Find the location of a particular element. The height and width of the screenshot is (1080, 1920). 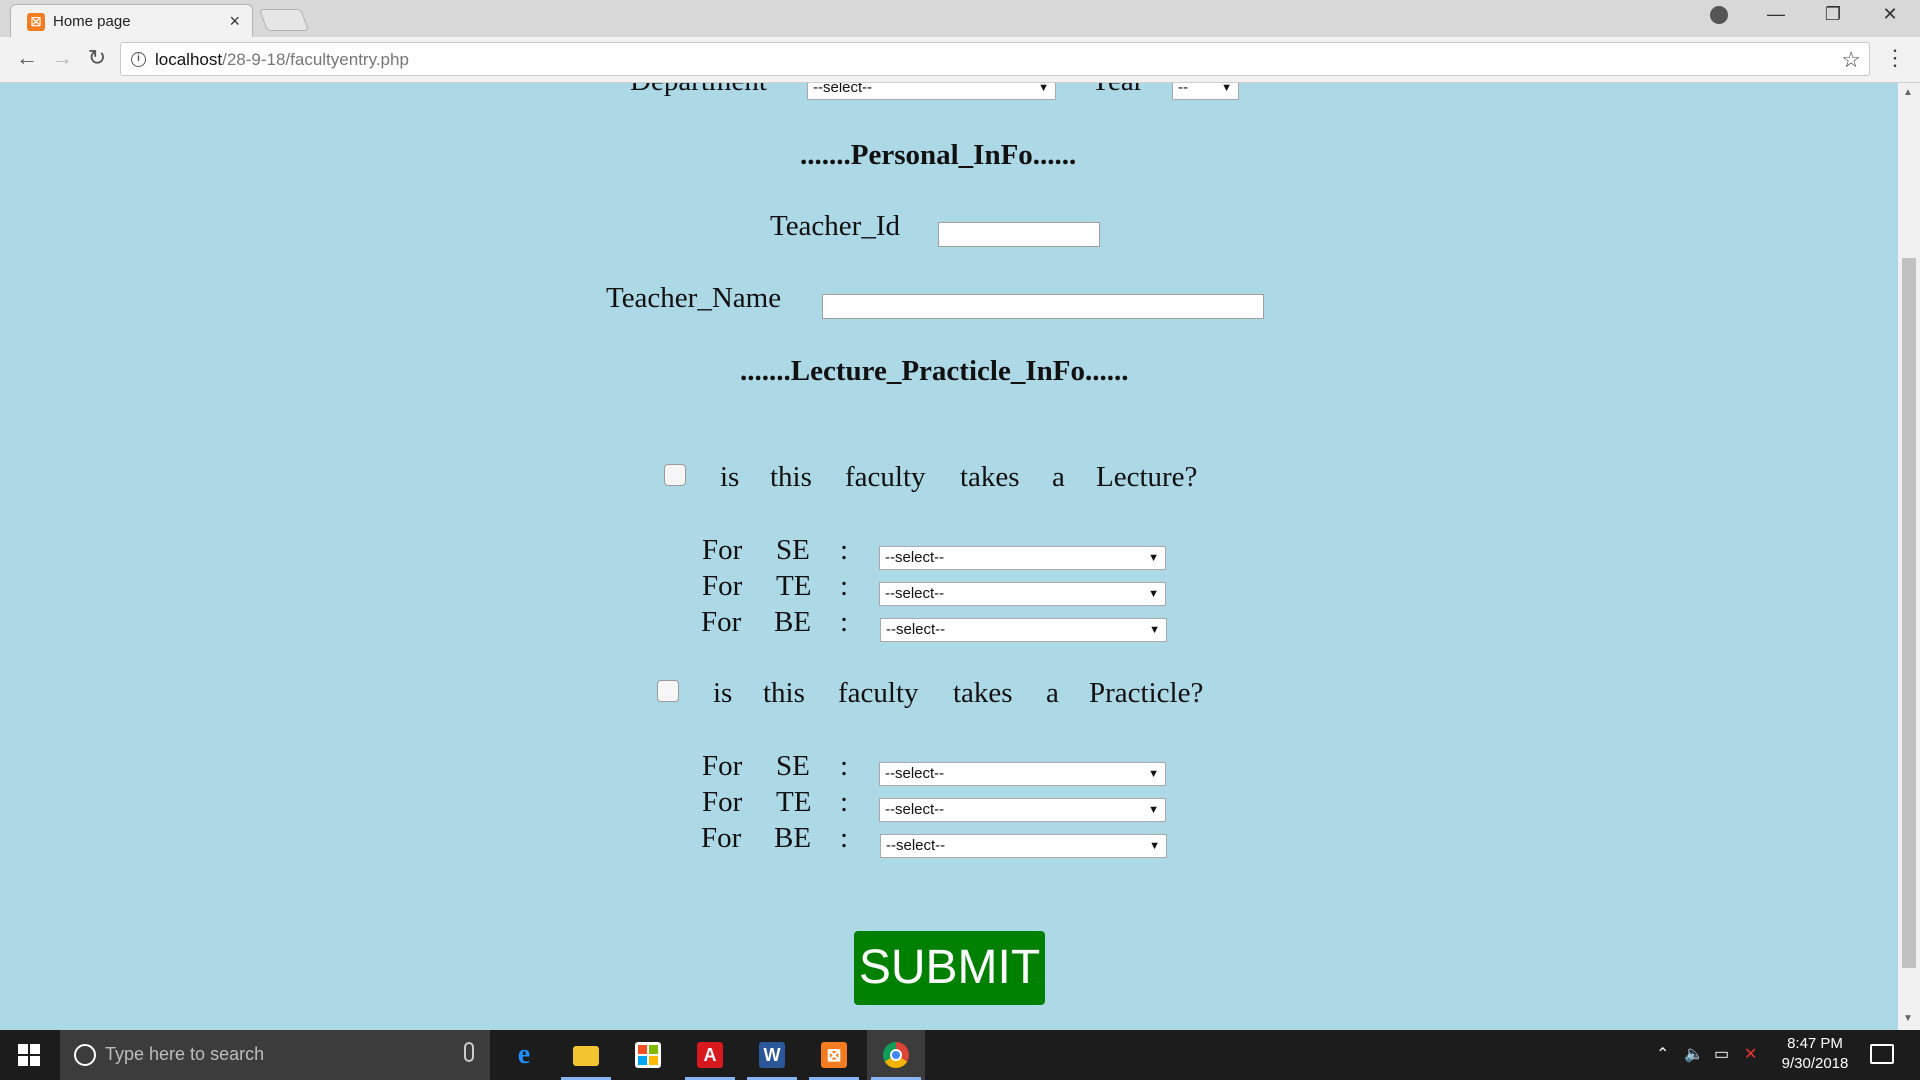

chrome-icon is located at coordinates (896, 1055).